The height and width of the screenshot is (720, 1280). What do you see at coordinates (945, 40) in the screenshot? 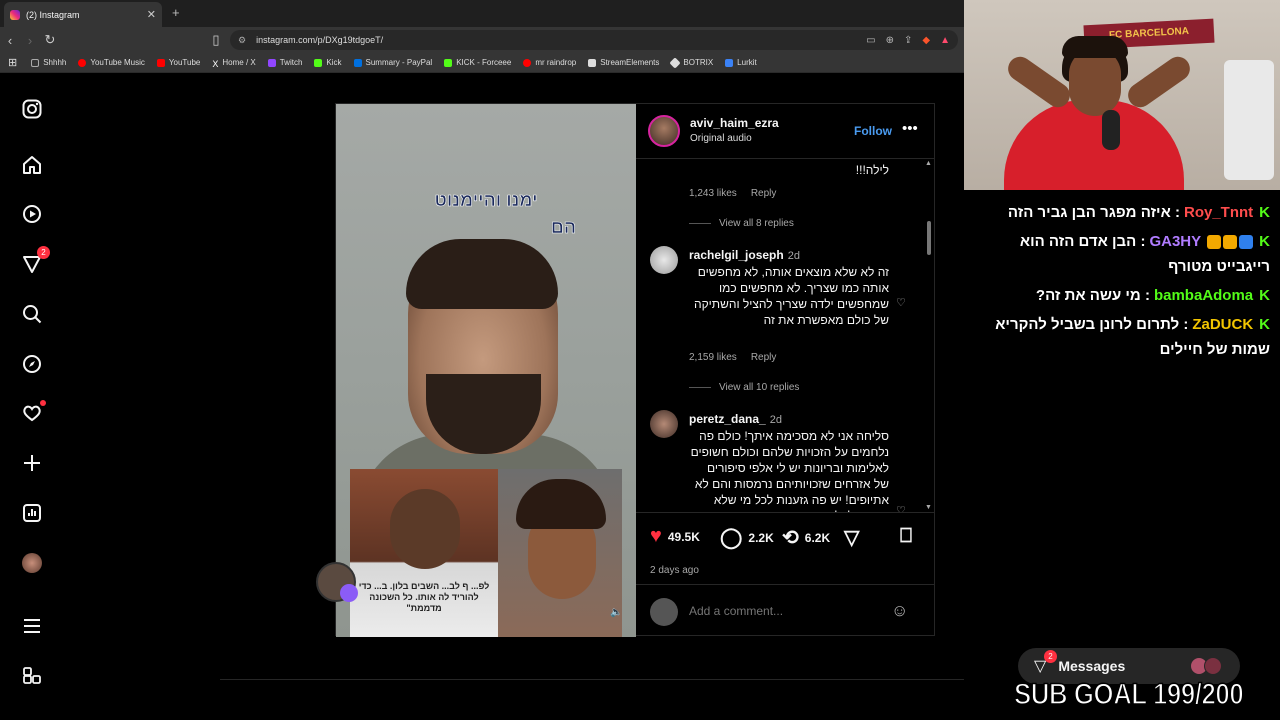
I see `rewards-icon: ▲` at bounding box center [945, 40].